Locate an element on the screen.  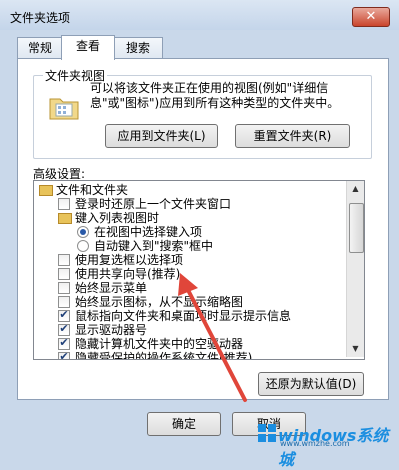
close-button: ✕ is located at coordinates (371, 17).